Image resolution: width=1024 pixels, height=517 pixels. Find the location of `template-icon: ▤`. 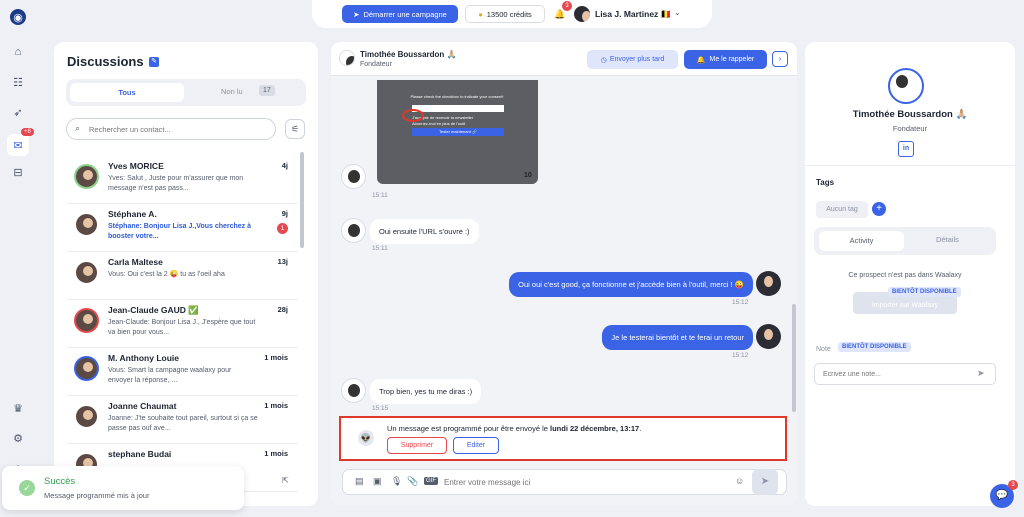

template-icon: ▤ is located at coordinates (359, 481).